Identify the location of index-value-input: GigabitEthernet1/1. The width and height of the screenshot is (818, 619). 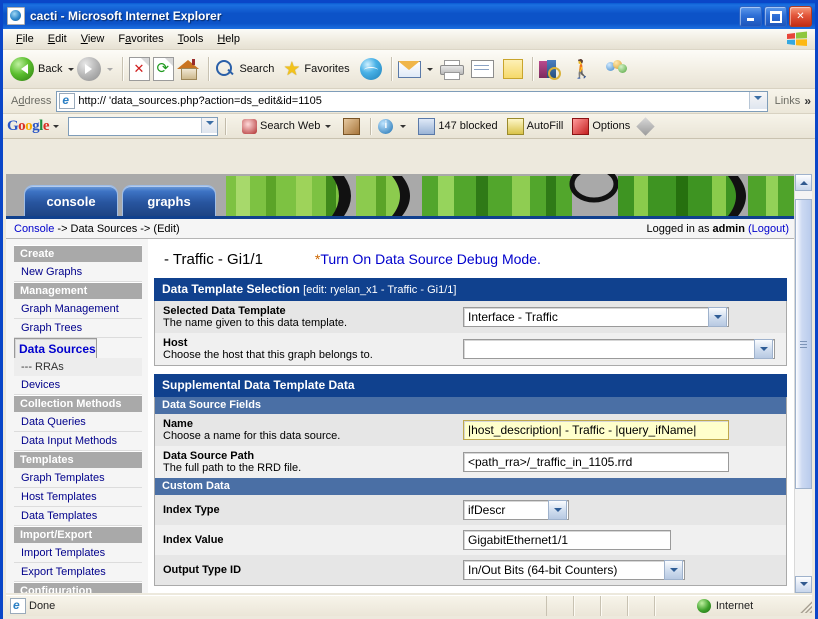
(567, 540).